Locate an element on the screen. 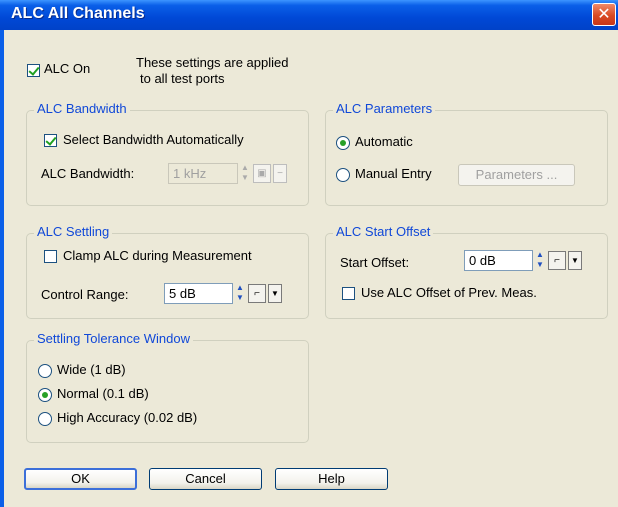  control-range-step-button: ⌐ is located at coordinates (257, 293).